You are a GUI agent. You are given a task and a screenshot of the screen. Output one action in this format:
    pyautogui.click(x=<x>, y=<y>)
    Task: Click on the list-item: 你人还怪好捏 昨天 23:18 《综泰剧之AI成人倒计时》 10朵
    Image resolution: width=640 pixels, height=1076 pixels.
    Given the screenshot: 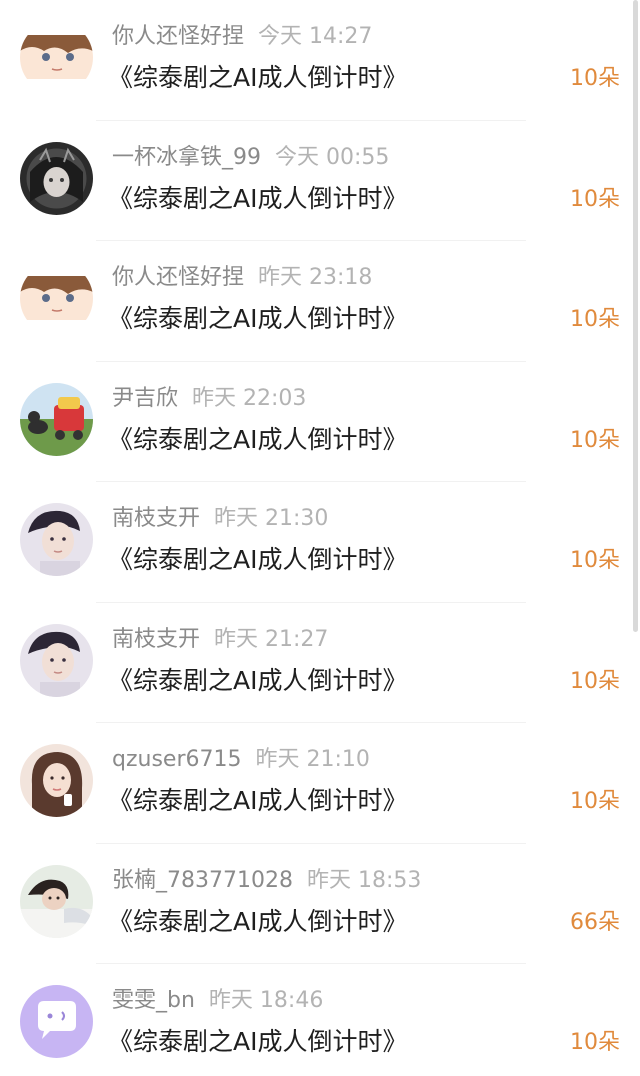 What is the action you would take?
    pyautogui.click(x=320, y=301)
    